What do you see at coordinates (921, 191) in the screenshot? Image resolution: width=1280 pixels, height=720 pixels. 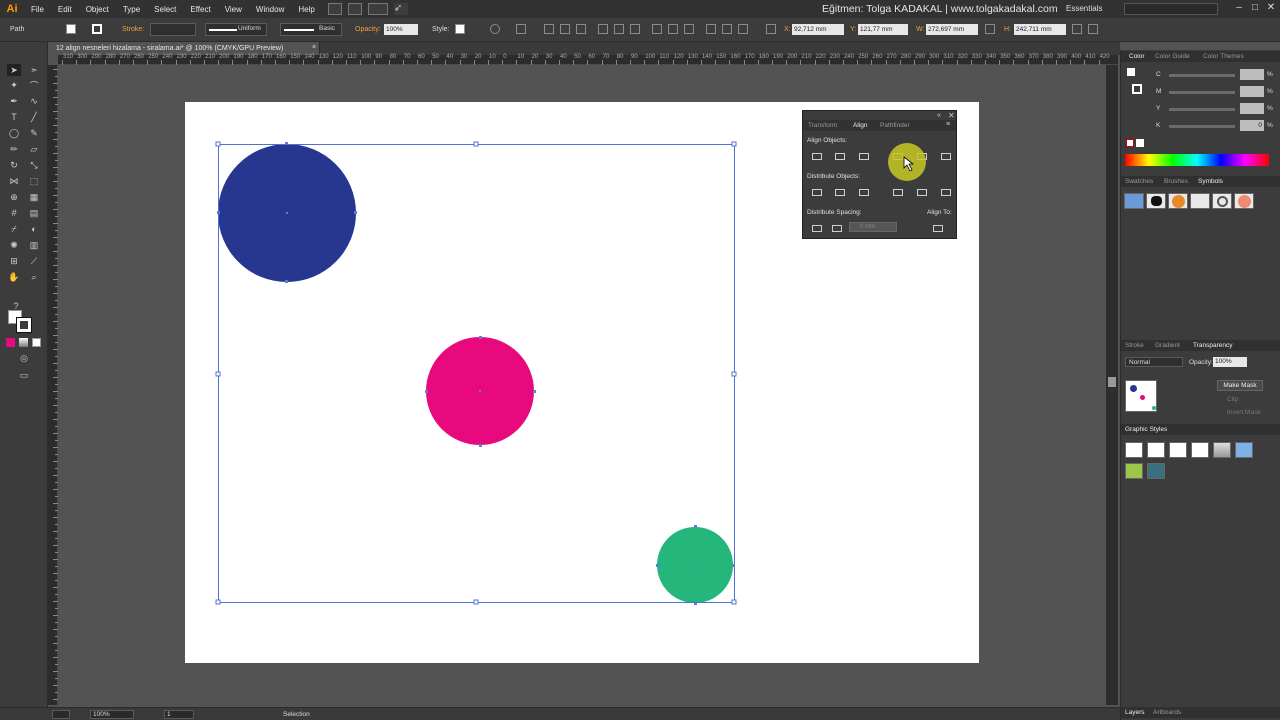 I see `horizontal-distribute-center-icon` at bounding box center [921, 191].